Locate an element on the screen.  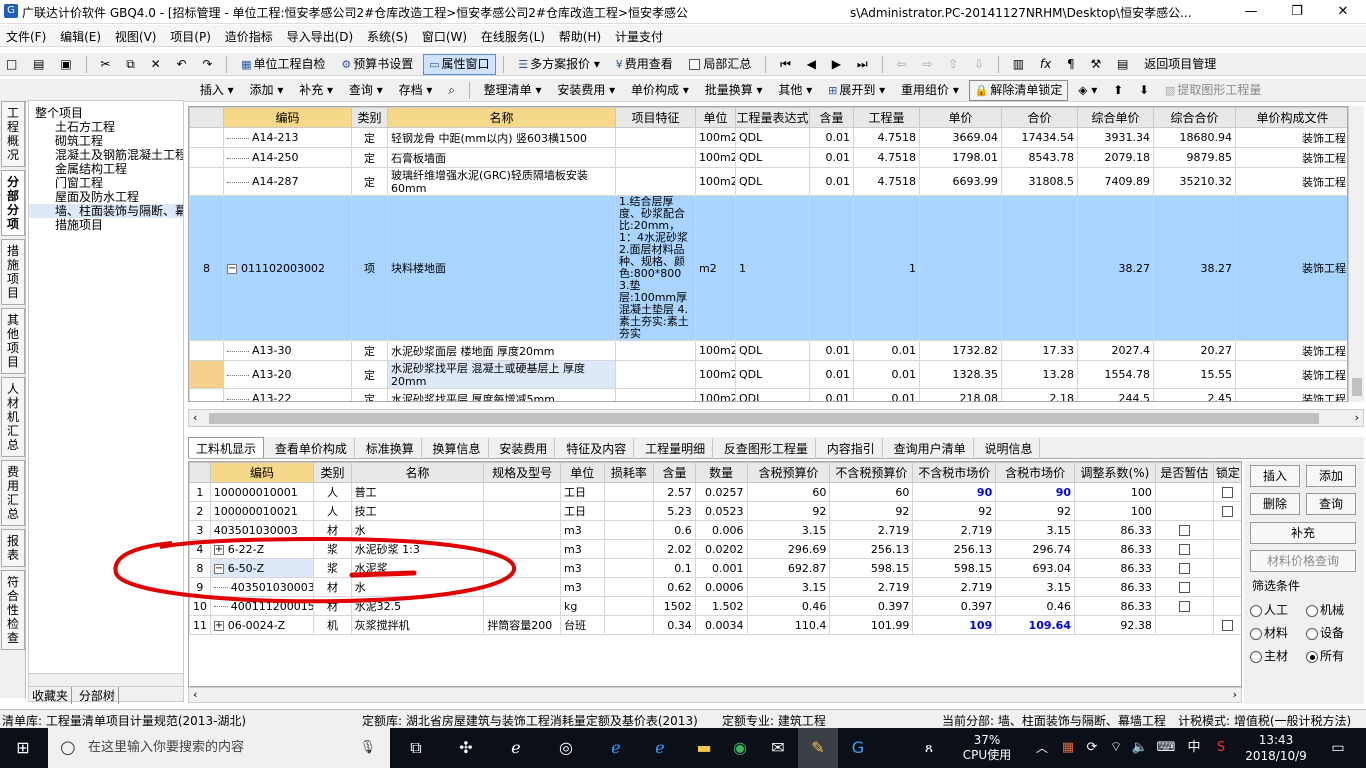
code-cell: +06-0024-Z is located at coordinates (262, 625).